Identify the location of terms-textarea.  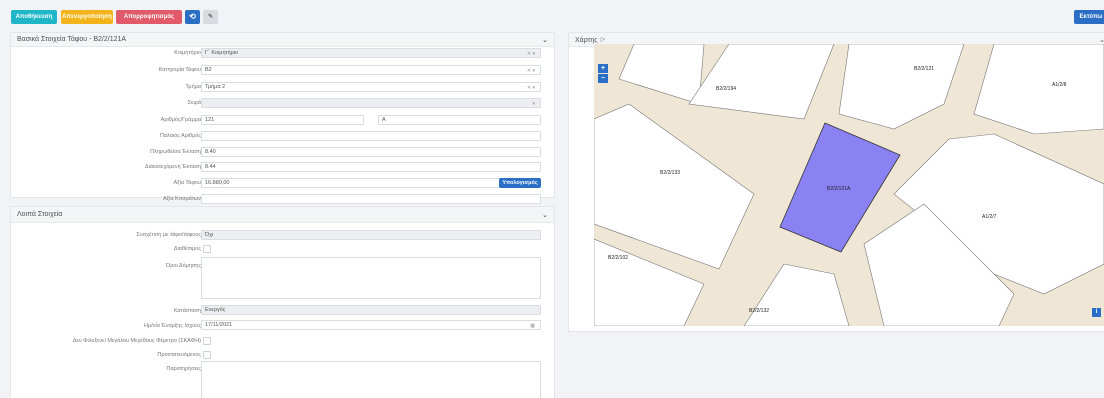
(371, 278).